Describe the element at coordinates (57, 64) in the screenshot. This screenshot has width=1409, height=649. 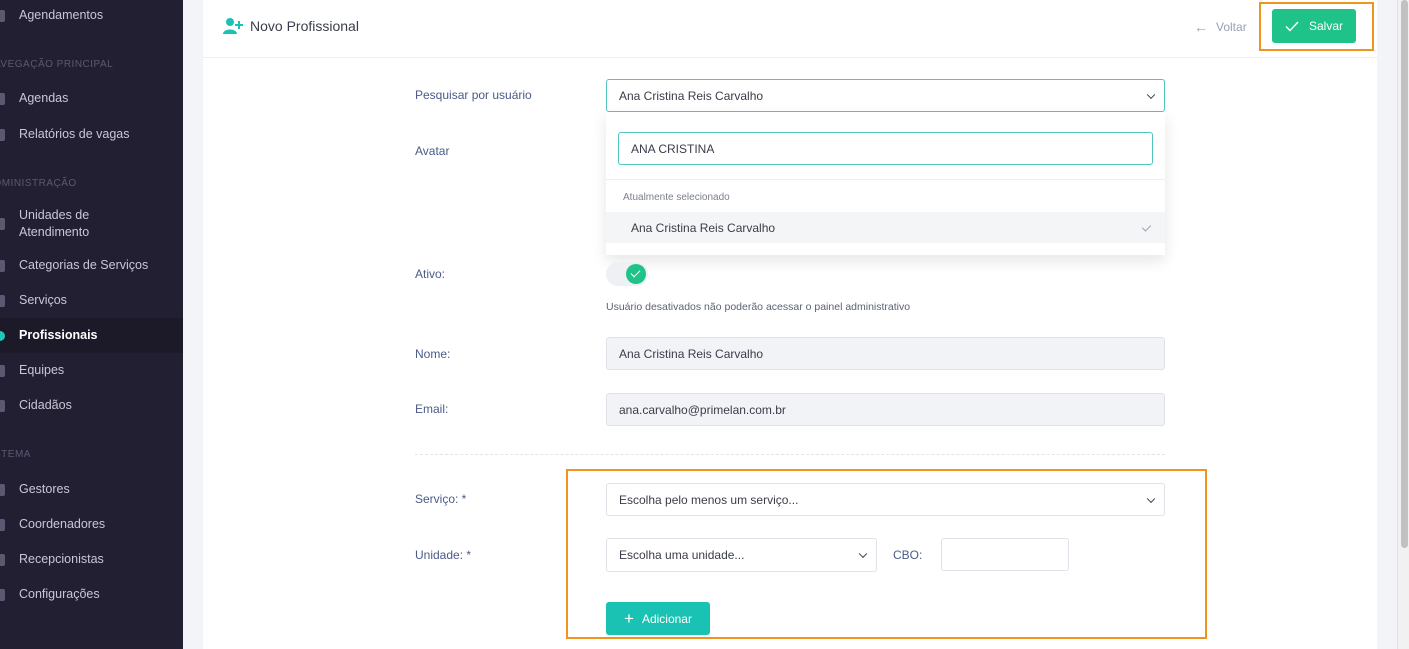
I see `sidebar-section-title: AVEGAÇÃO PRINCIPAL` at that location.